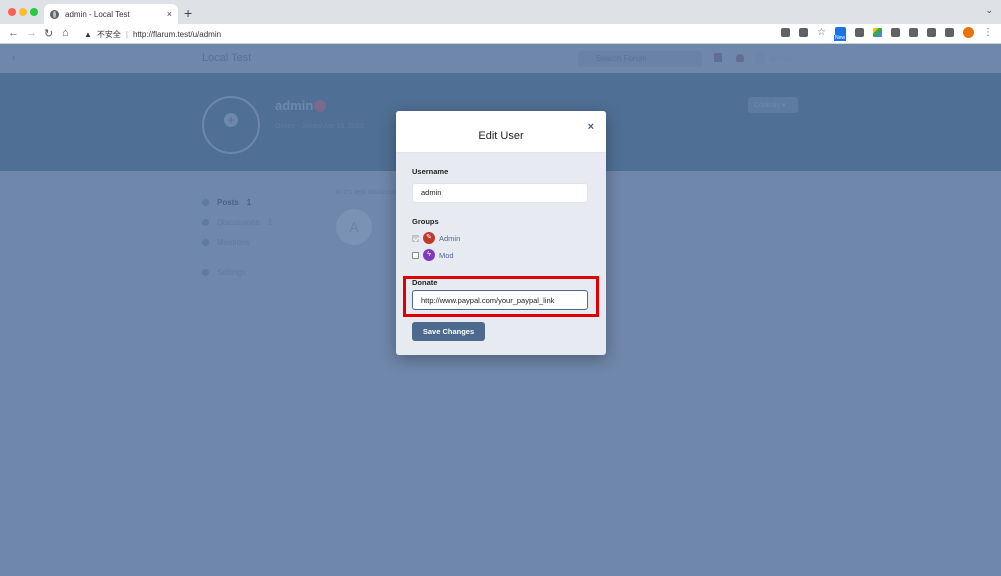 The width and height of the screenshot is (1001, 576). Describe the element at coordinates (877, 32) in the screenshot. I see `drive-icon` at that location.